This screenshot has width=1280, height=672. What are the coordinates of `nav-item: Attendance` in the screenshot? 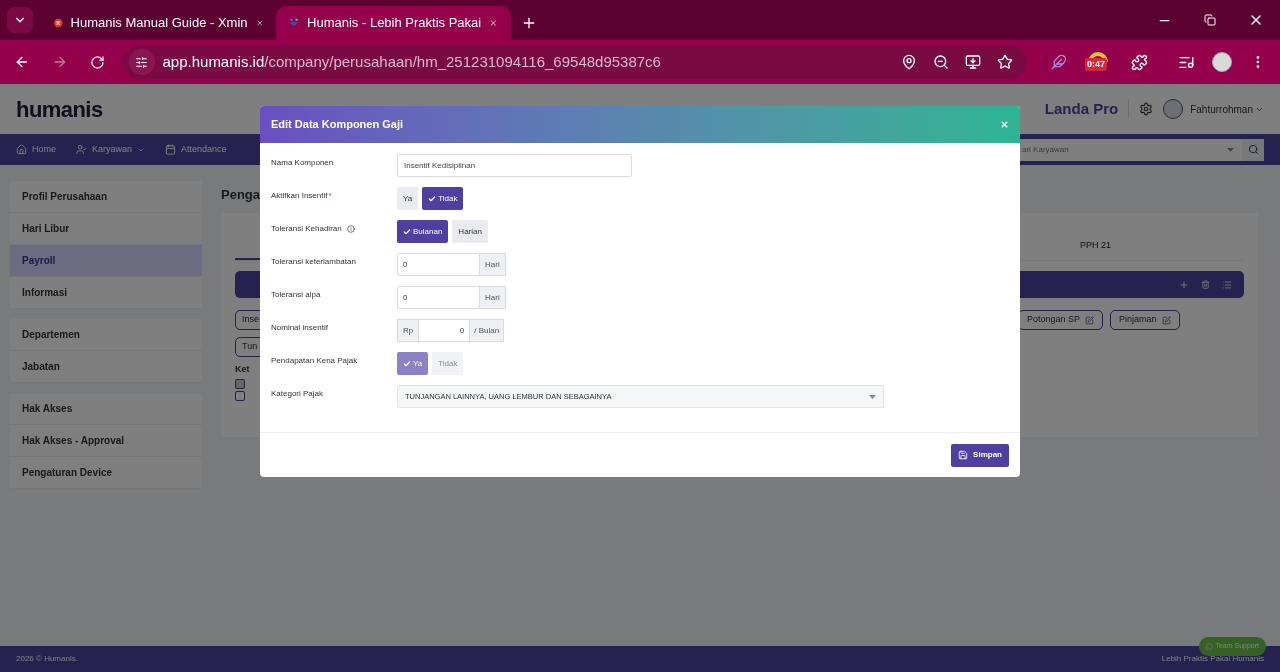 It's located at (196, 149).